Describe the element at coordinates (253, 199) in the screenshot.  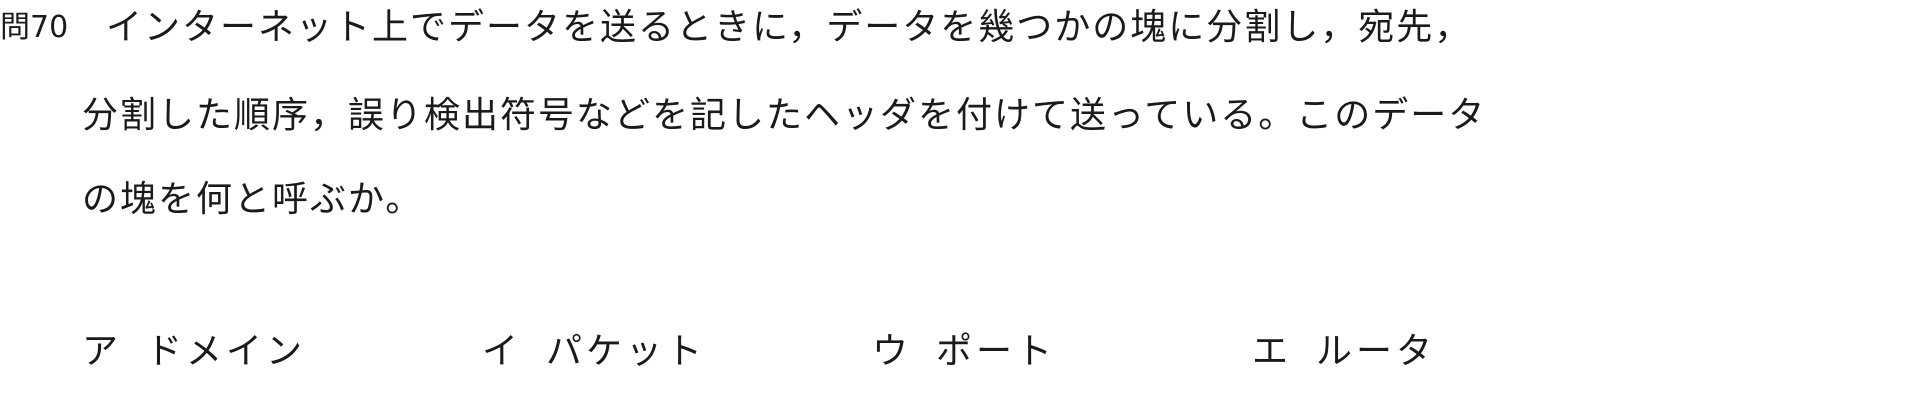
I see `question-text-line-3: の塊を何と呼ぶか。` at that location.